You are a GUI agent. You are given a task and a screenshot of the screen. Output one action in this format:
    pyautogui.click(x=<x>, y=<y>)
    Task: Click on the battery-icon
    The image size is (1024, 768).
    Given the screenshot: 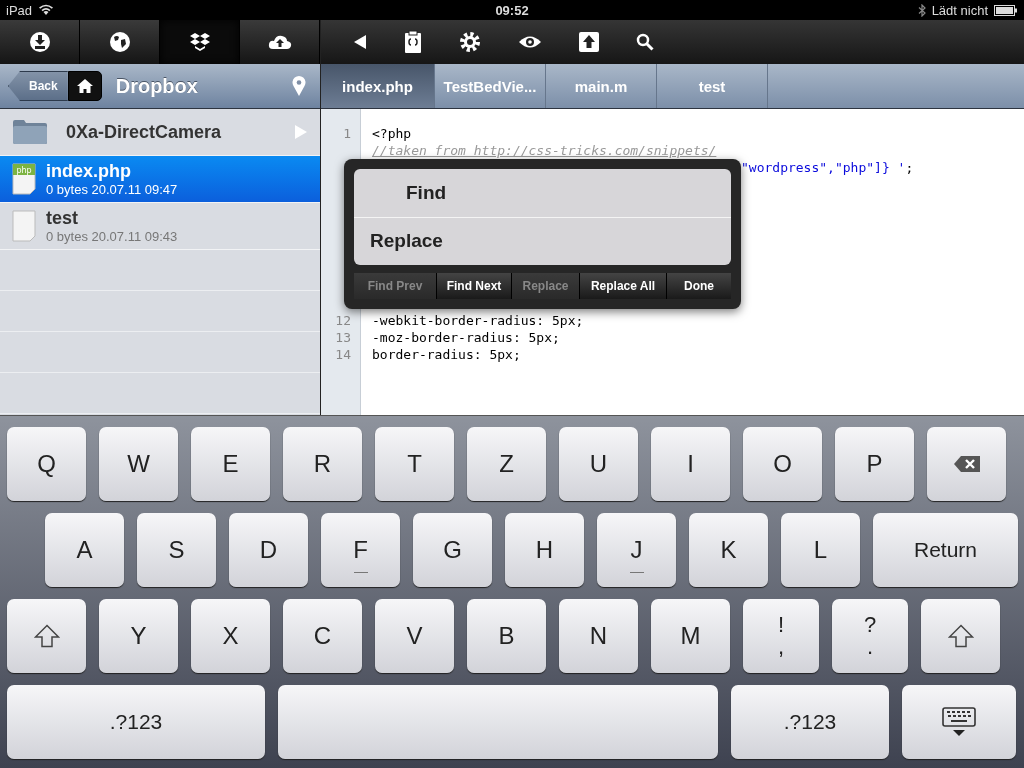 What is the action you would take?
    pyautogui.click(x=1006, y=10)
    